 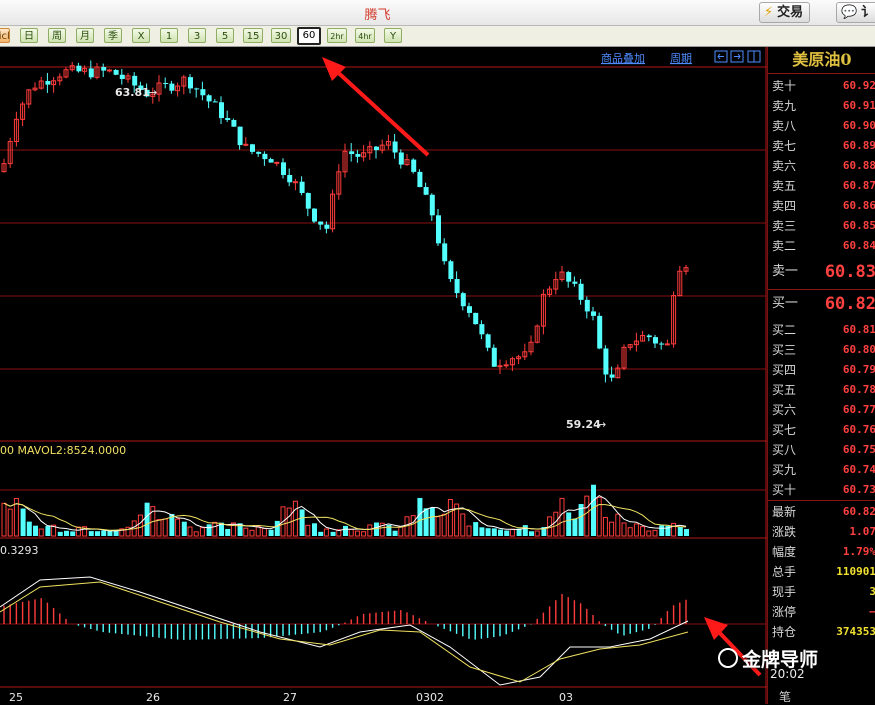 What do you see at coordinates (821, 186) in the screenshot?
I see `ask-row: 卖五60.87` at bounding box center [821, 186].